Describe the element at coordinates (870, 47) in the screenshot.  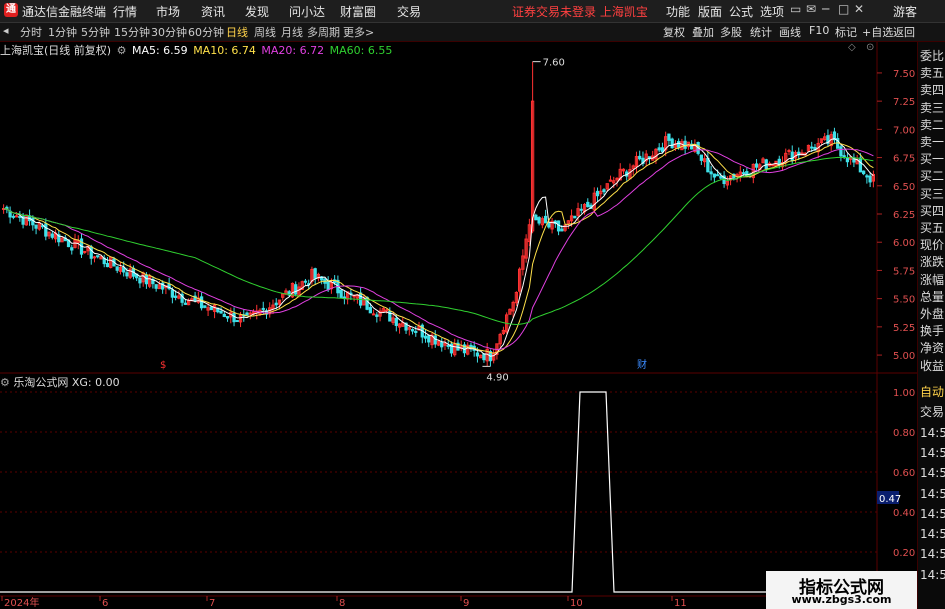
I see `chart-option-icon: ⊙` at that location.